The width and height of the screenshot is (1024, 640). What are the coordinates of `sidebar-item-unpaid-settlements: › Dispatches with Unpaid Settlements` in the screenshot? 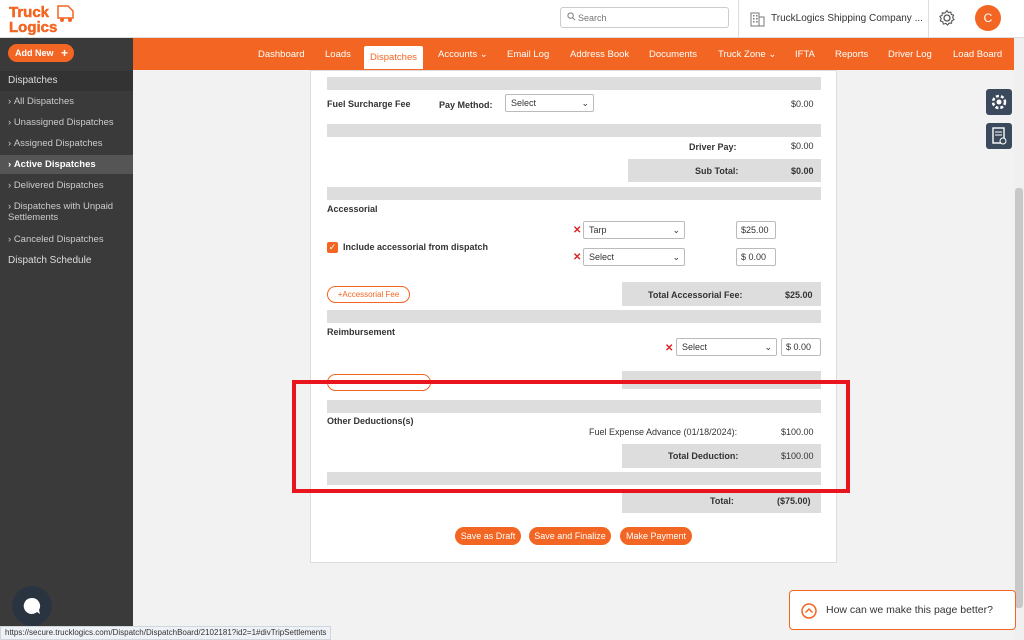 It's located at (66, 212).